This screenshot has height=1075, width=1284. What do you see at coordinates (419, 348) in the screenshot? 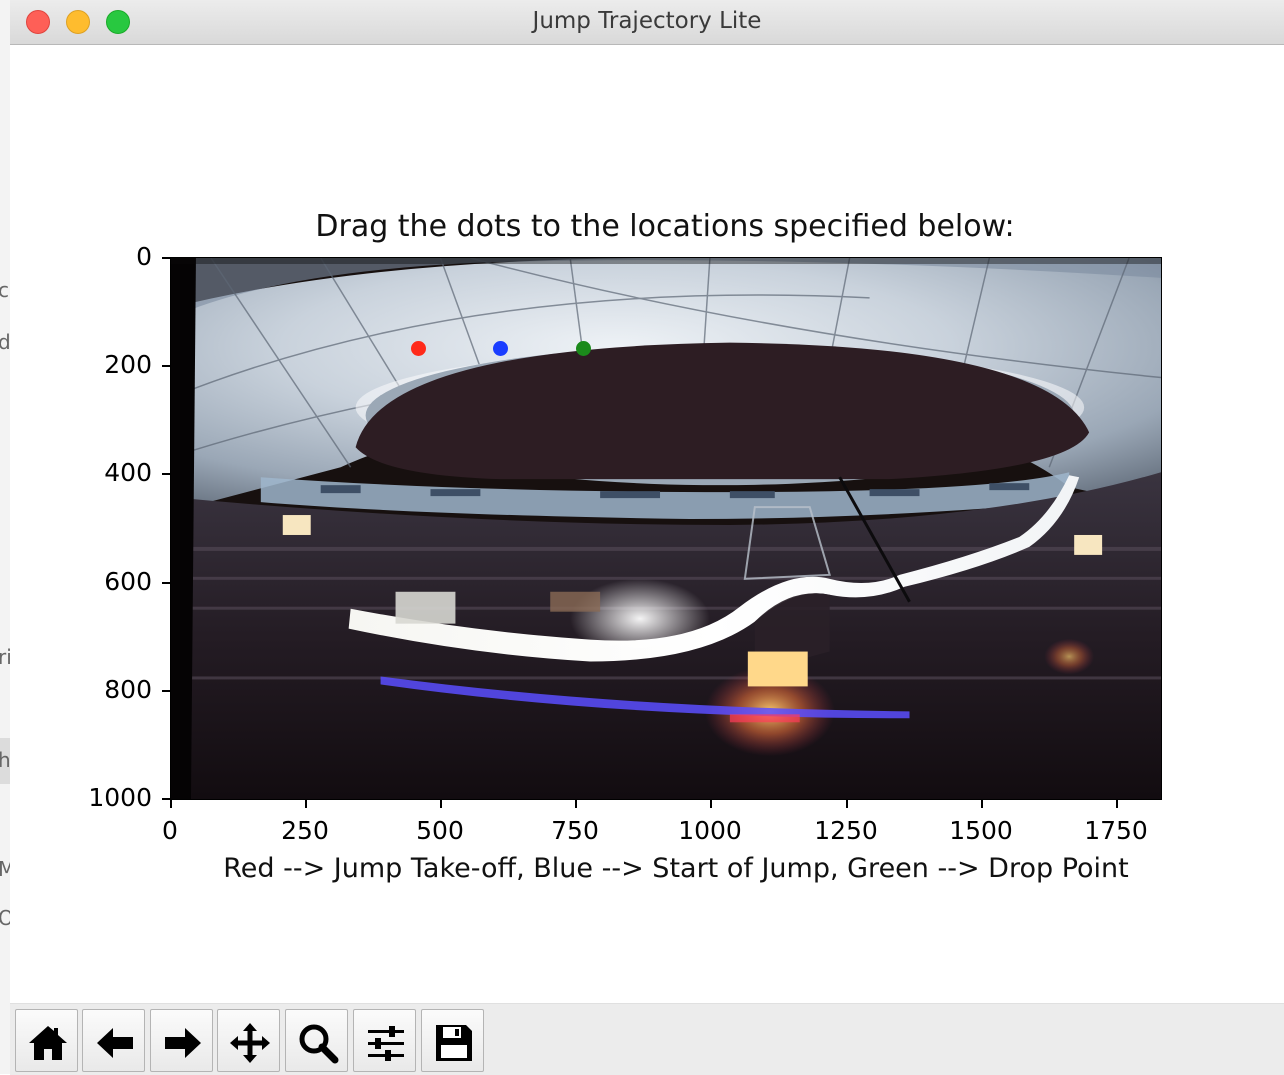
I see `jump-takeoff-marker` at bounding box center [419, 348].